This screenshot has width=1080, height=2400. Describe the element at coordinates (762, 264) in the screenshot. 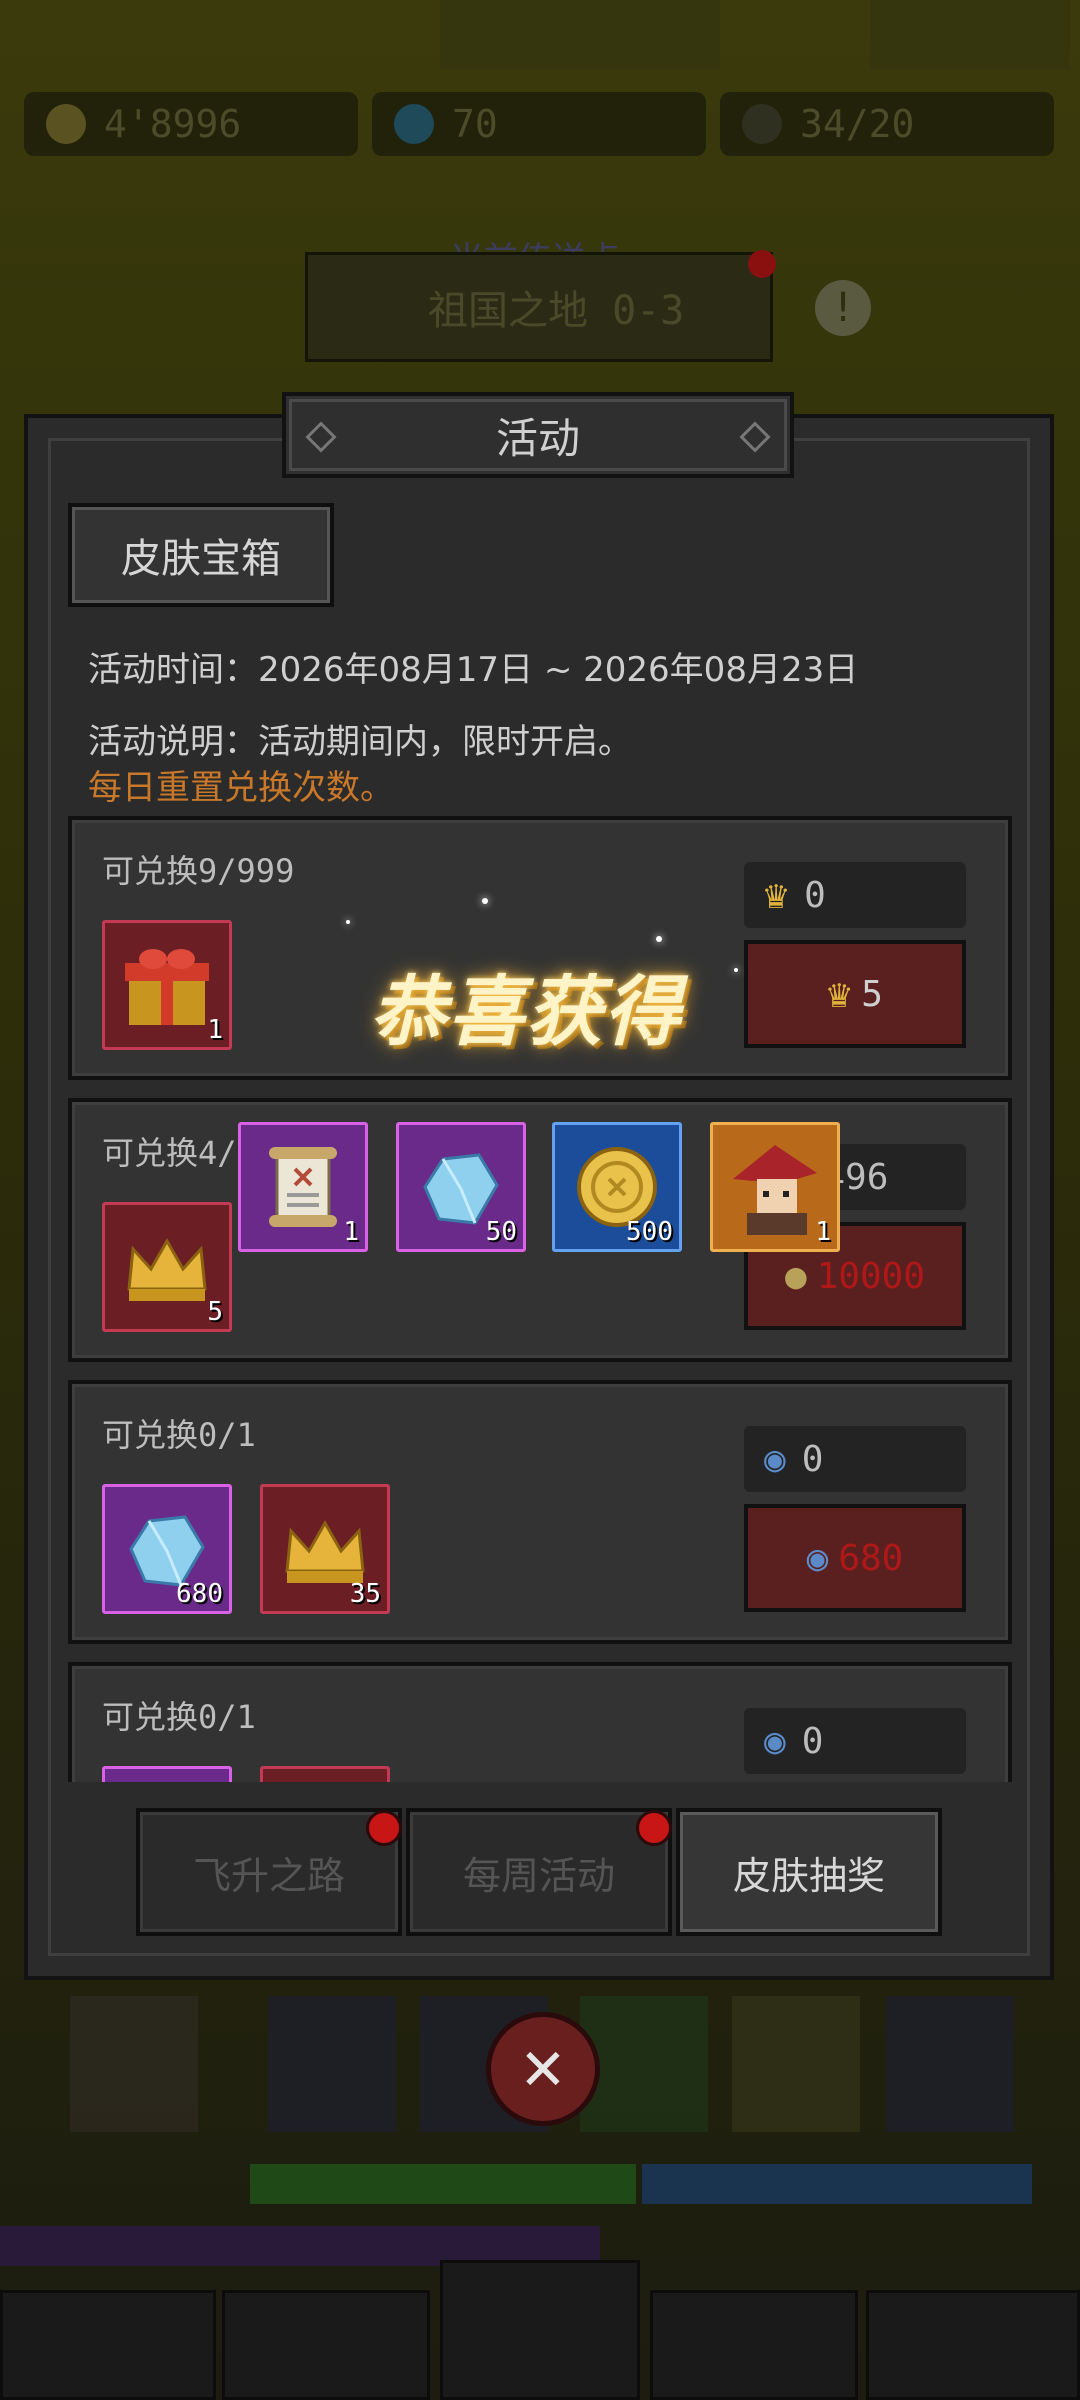

I see `portal-notification-dot` at that location.